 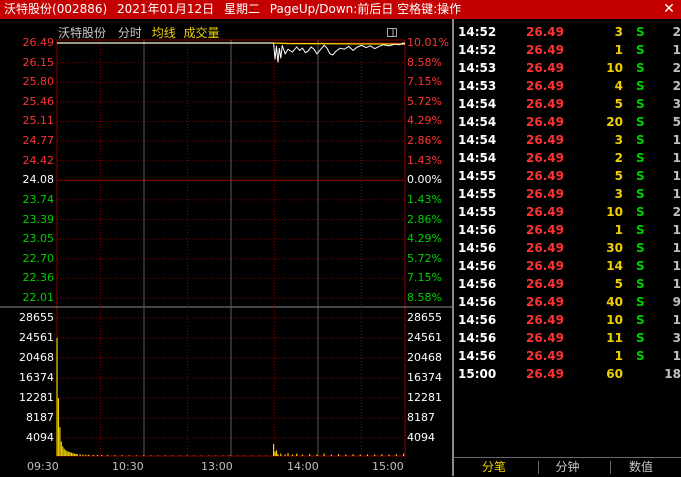 What do you see at coordinates (669, 9) in the screenshot?
I see `close-icon: ✕` at bounding box center [669, 9].